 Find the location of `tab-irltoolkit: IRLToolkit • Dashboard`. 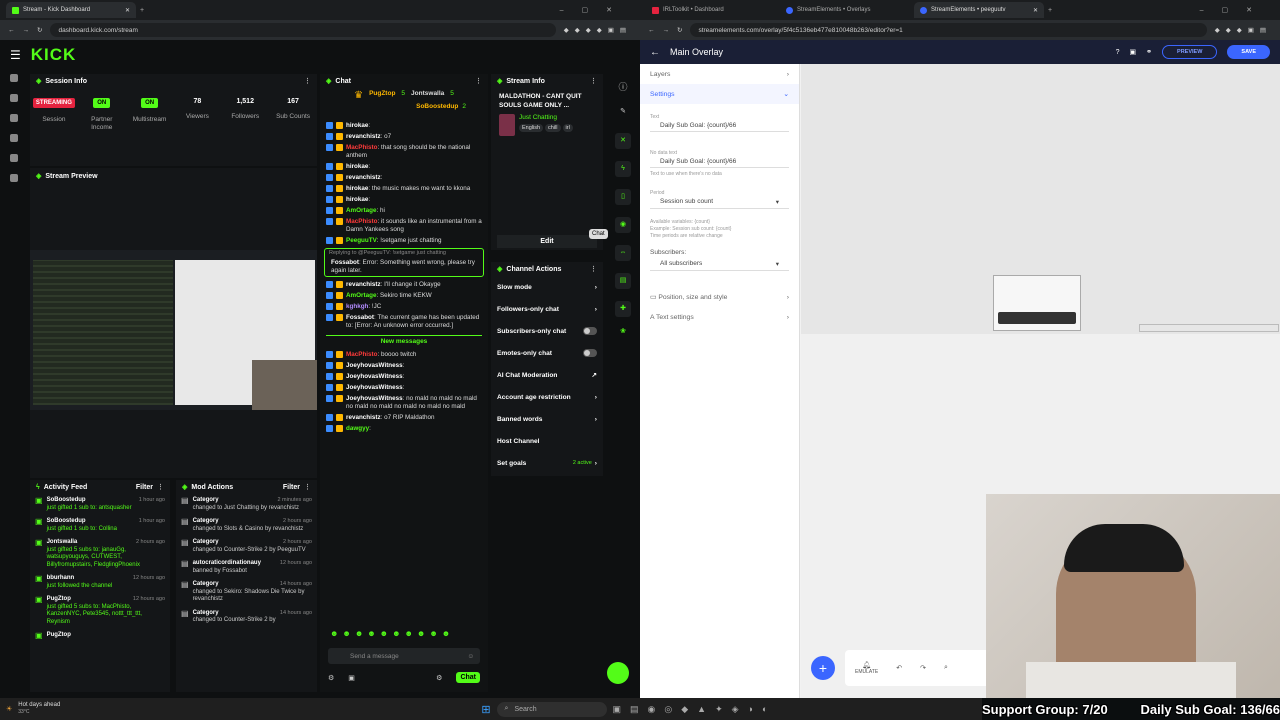

tab-irltoolkit: IRLToolkit • Dashboard is located at coordinates (711, 10).